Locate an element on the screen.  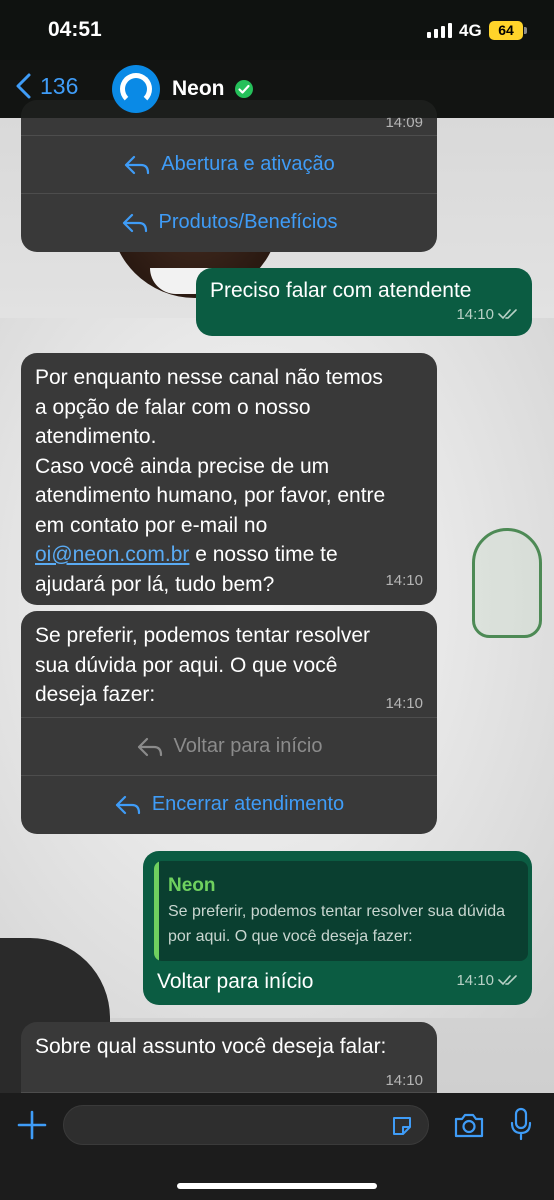
home-indicator is located at coordinates (277, 1186).